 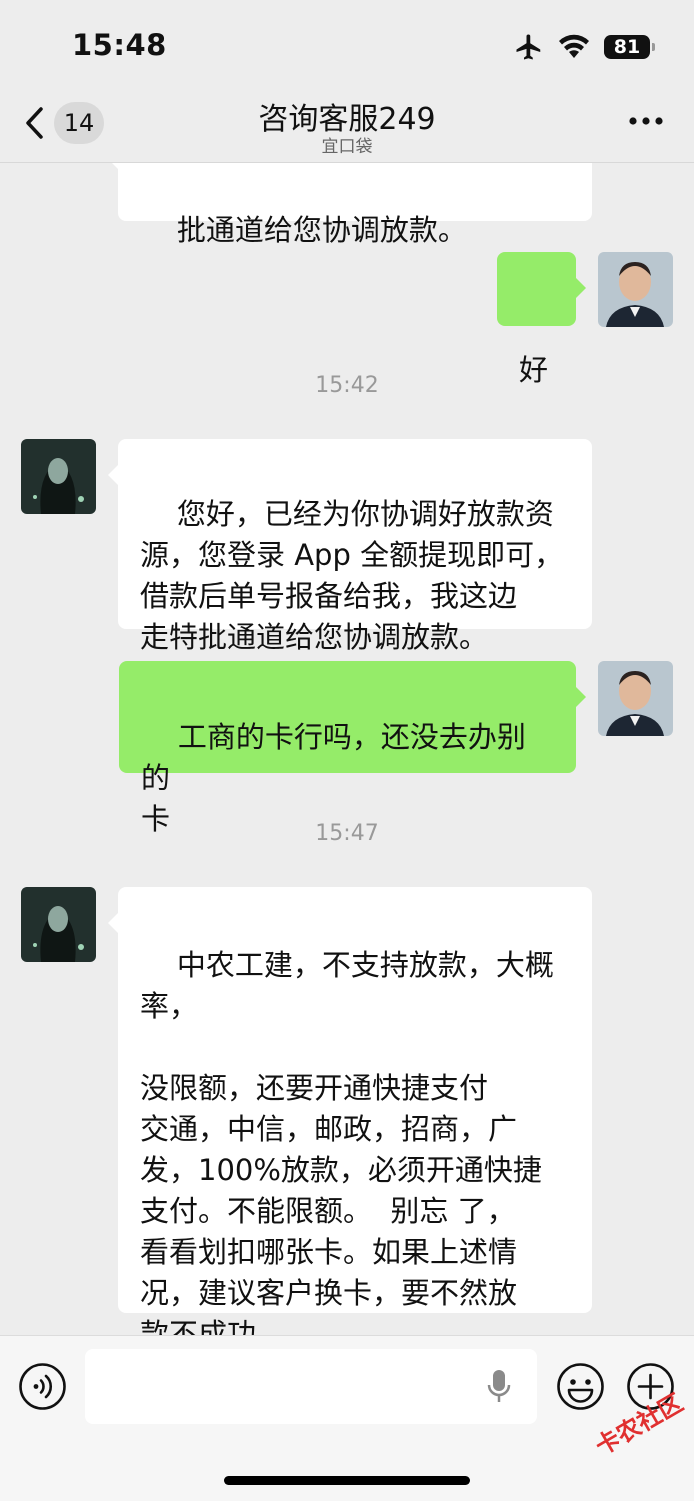 What do you see at coordinates (311, 1386) in the screenshot?
I see `message-input` at bounding box center [311, 1386].